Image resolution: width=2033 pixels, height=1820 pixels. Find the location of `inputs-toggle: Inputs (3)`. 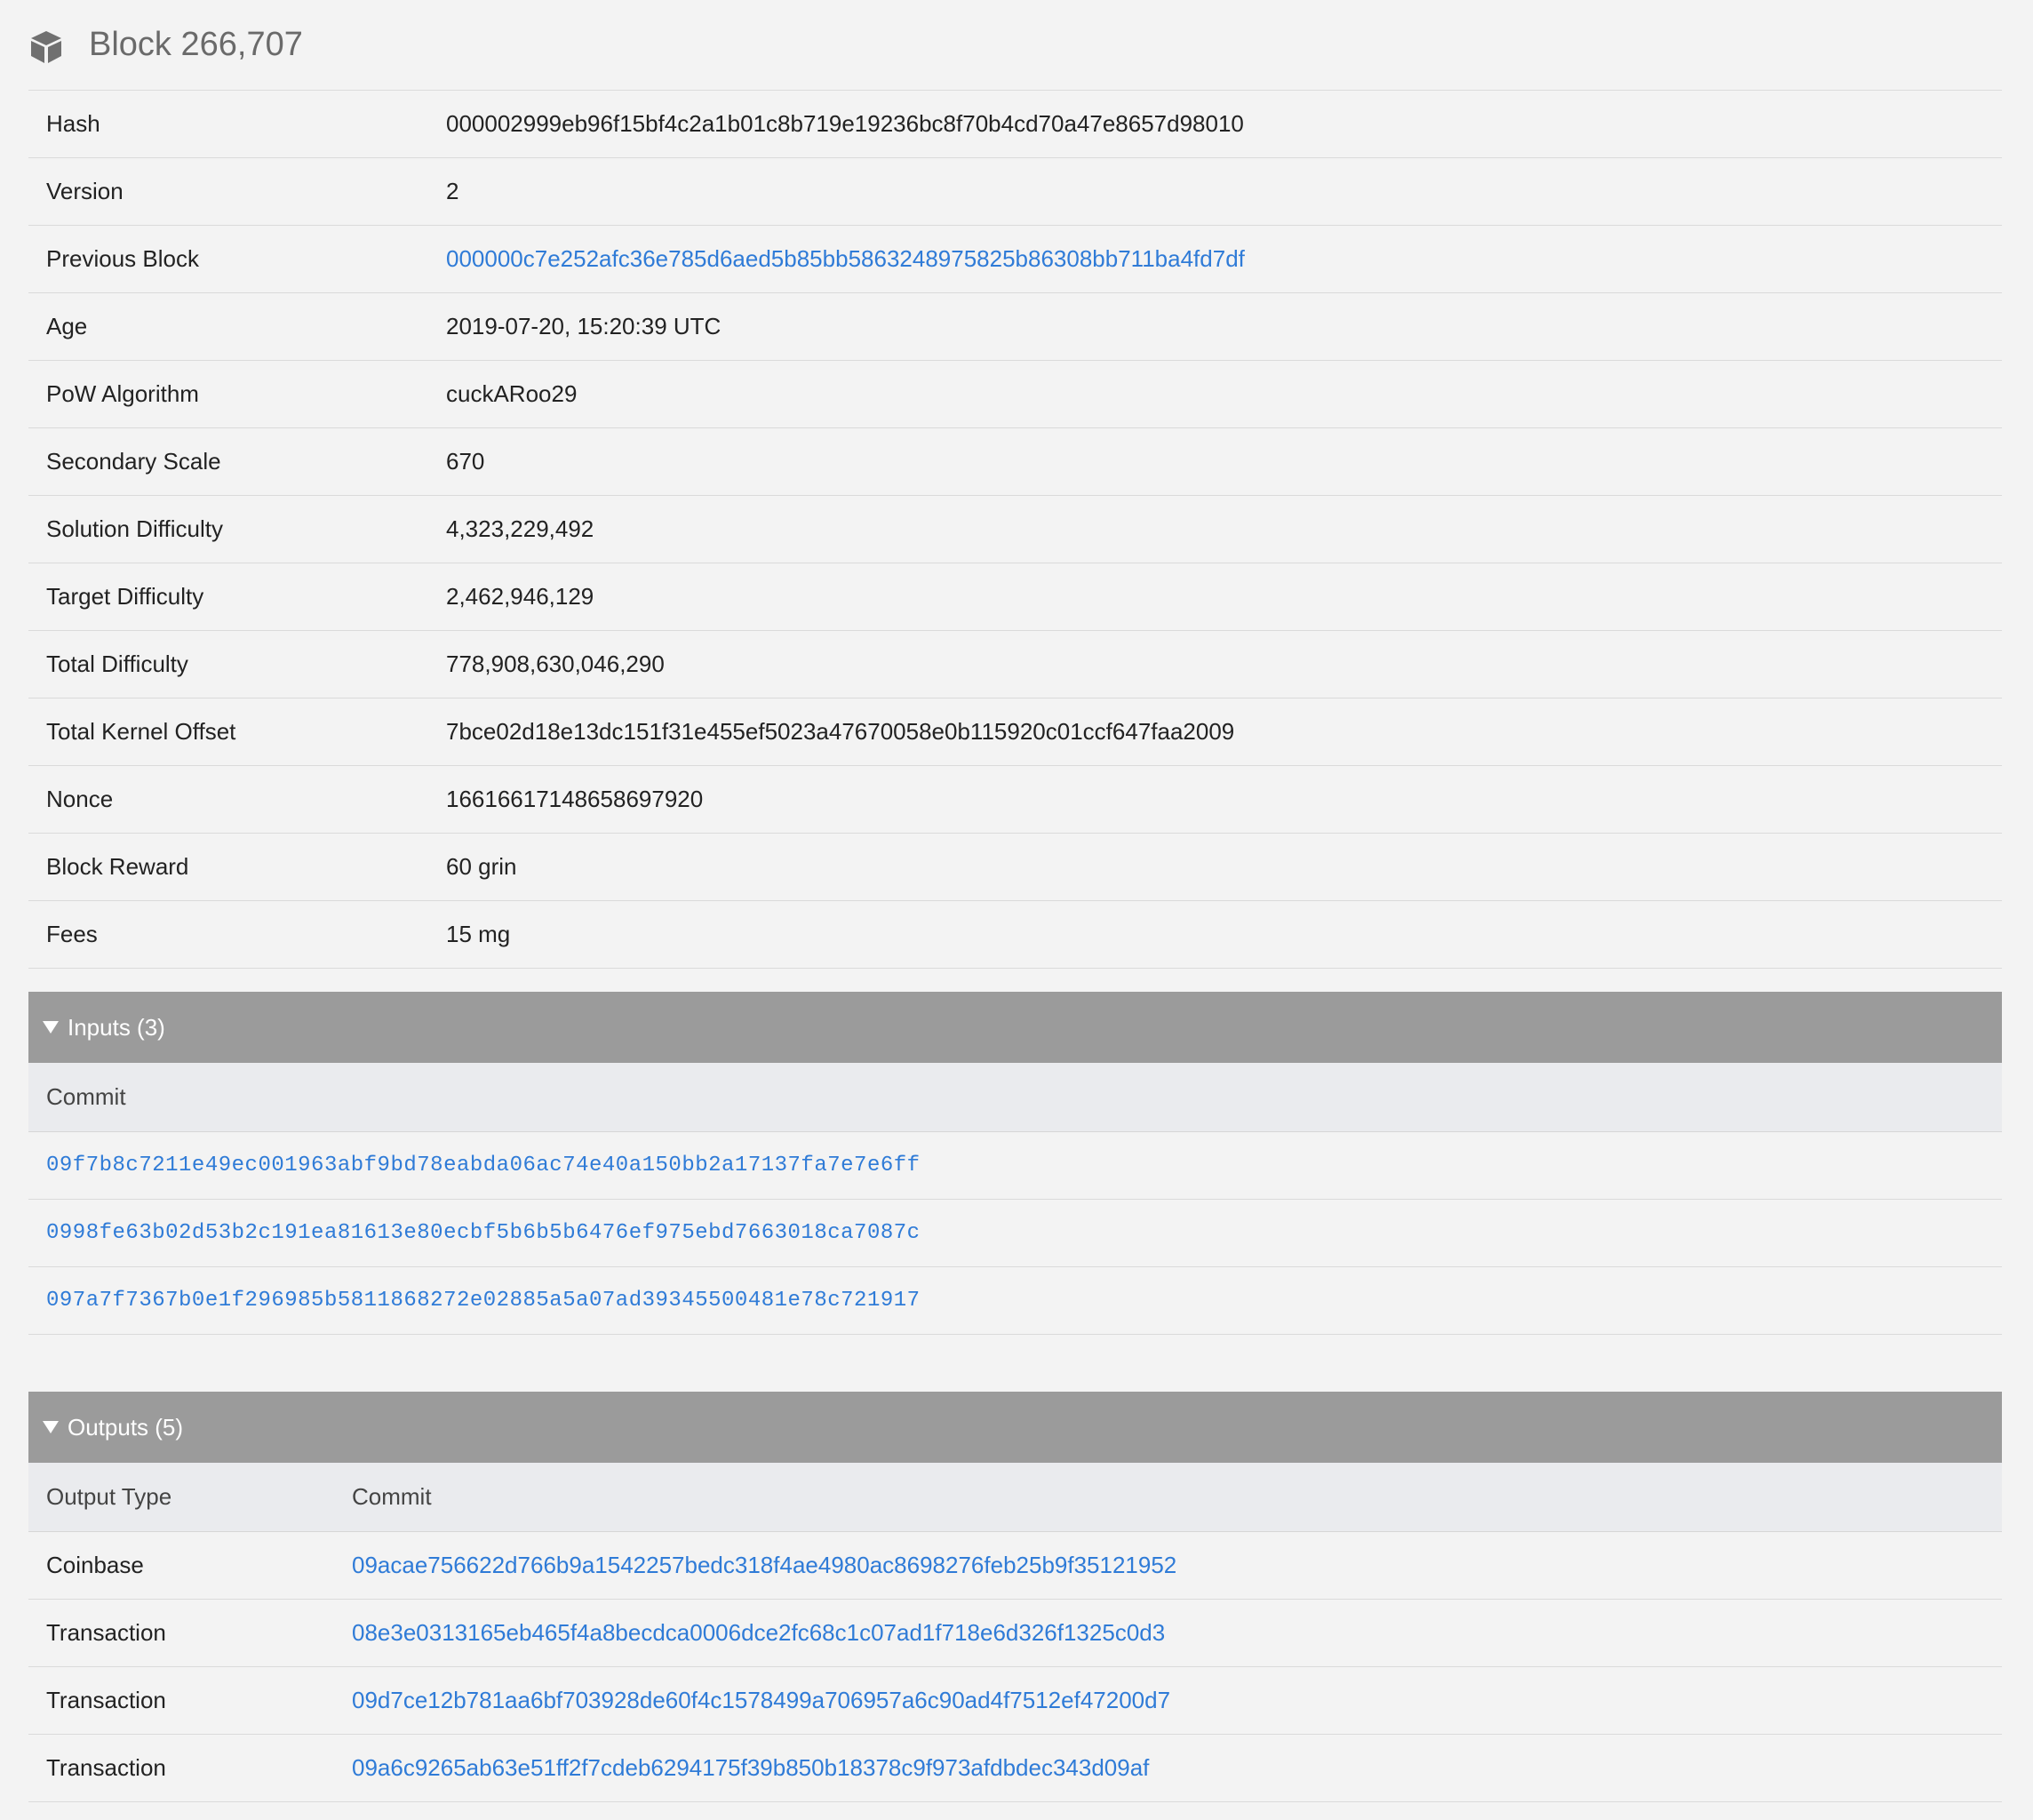

inputs-toggle: Inputs (3) is located at coordinates (1015, 1027).